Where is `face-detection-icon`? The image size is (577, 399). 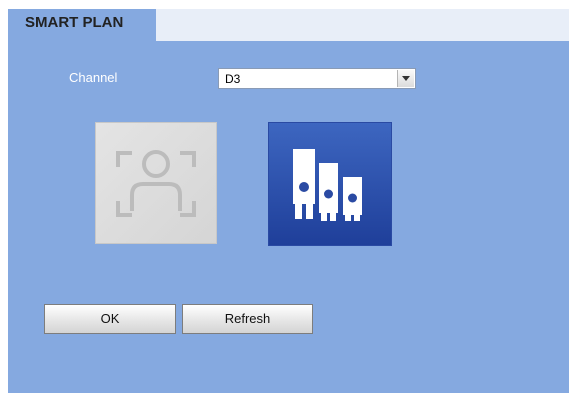 face-detection-icon is located at coordinates (156, 183).